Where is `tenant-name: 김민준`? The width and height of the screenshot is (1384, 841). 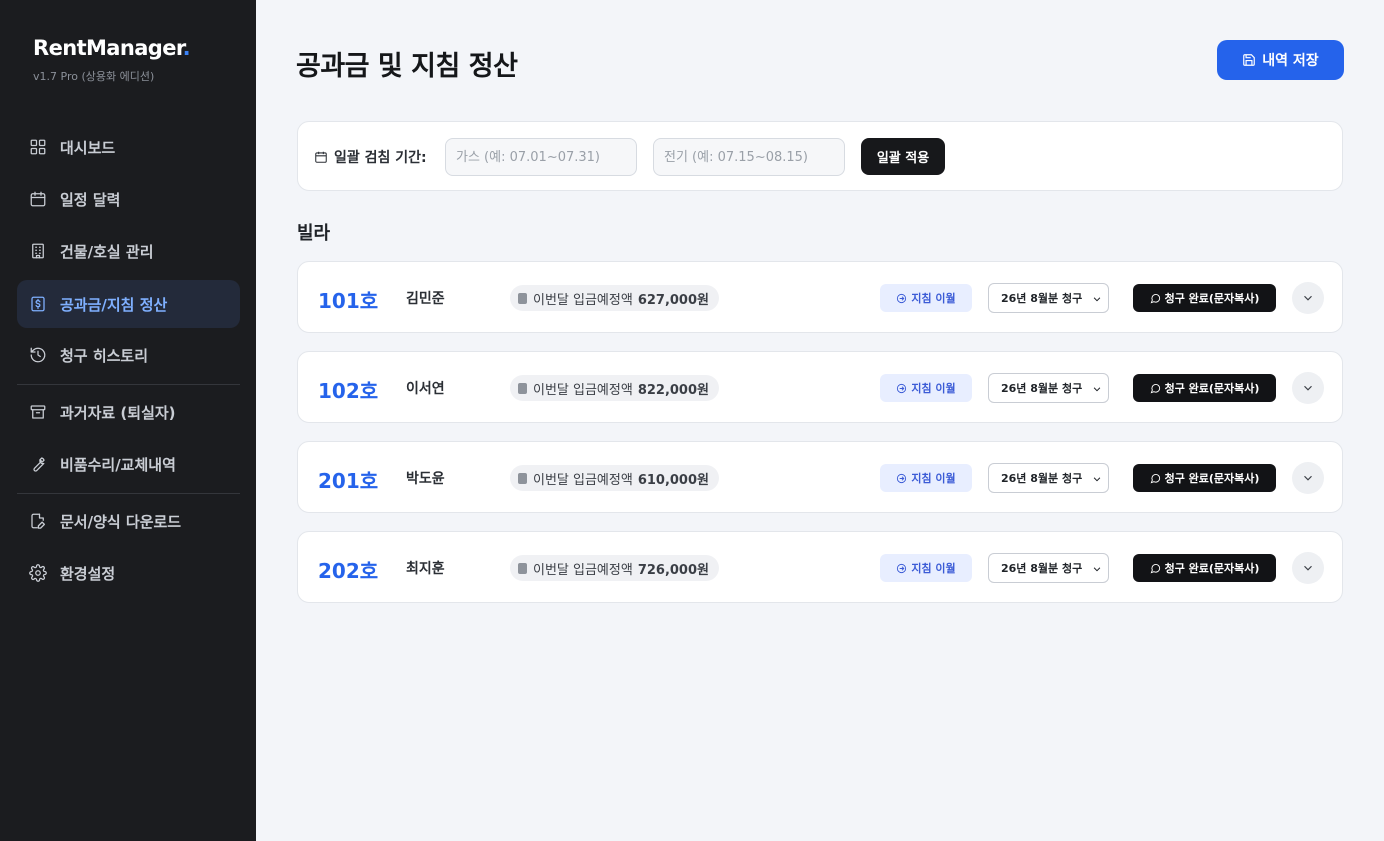
tenant-name: 김민준 is located at coordinates (425, 299).